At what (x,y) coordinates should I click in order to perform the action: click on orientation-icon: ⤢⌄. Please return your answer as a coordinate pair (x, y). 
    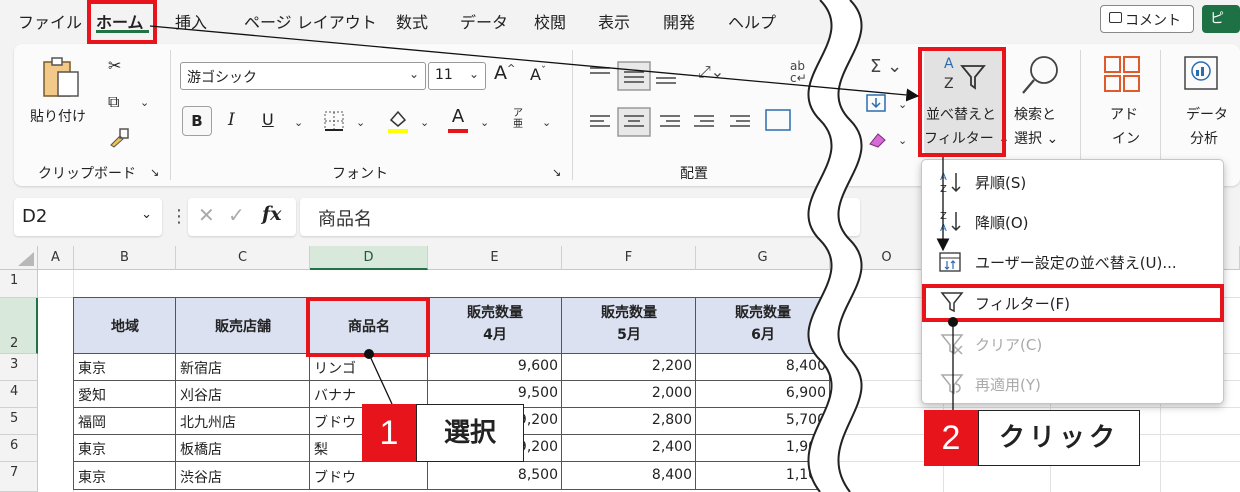
    Looking at the image, I should click on (711, 72).